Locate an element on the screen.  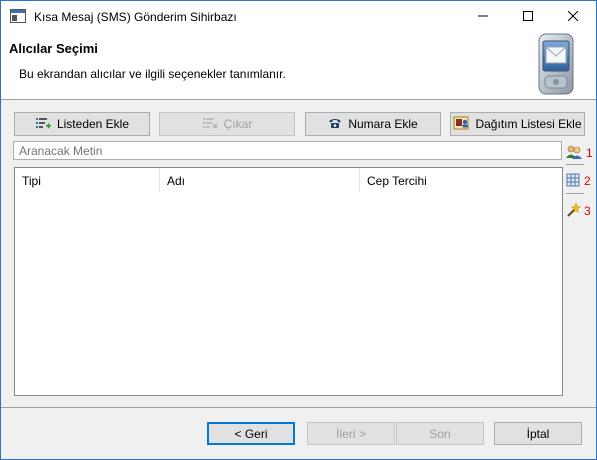
remove-label: Çıkar is located at coordinates (238, 124).